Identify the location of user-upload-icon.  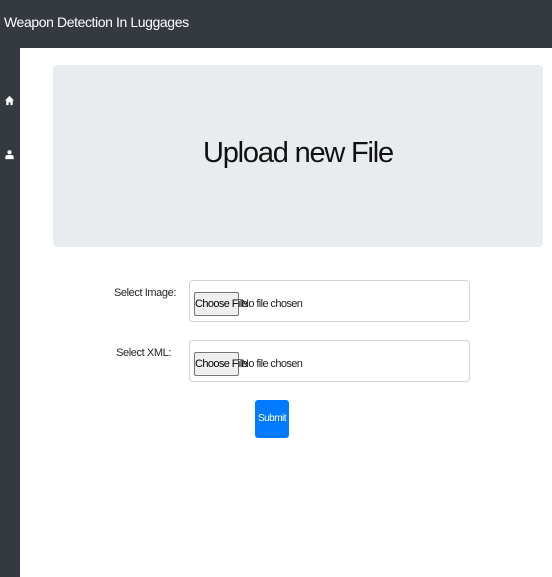
(9, 154).